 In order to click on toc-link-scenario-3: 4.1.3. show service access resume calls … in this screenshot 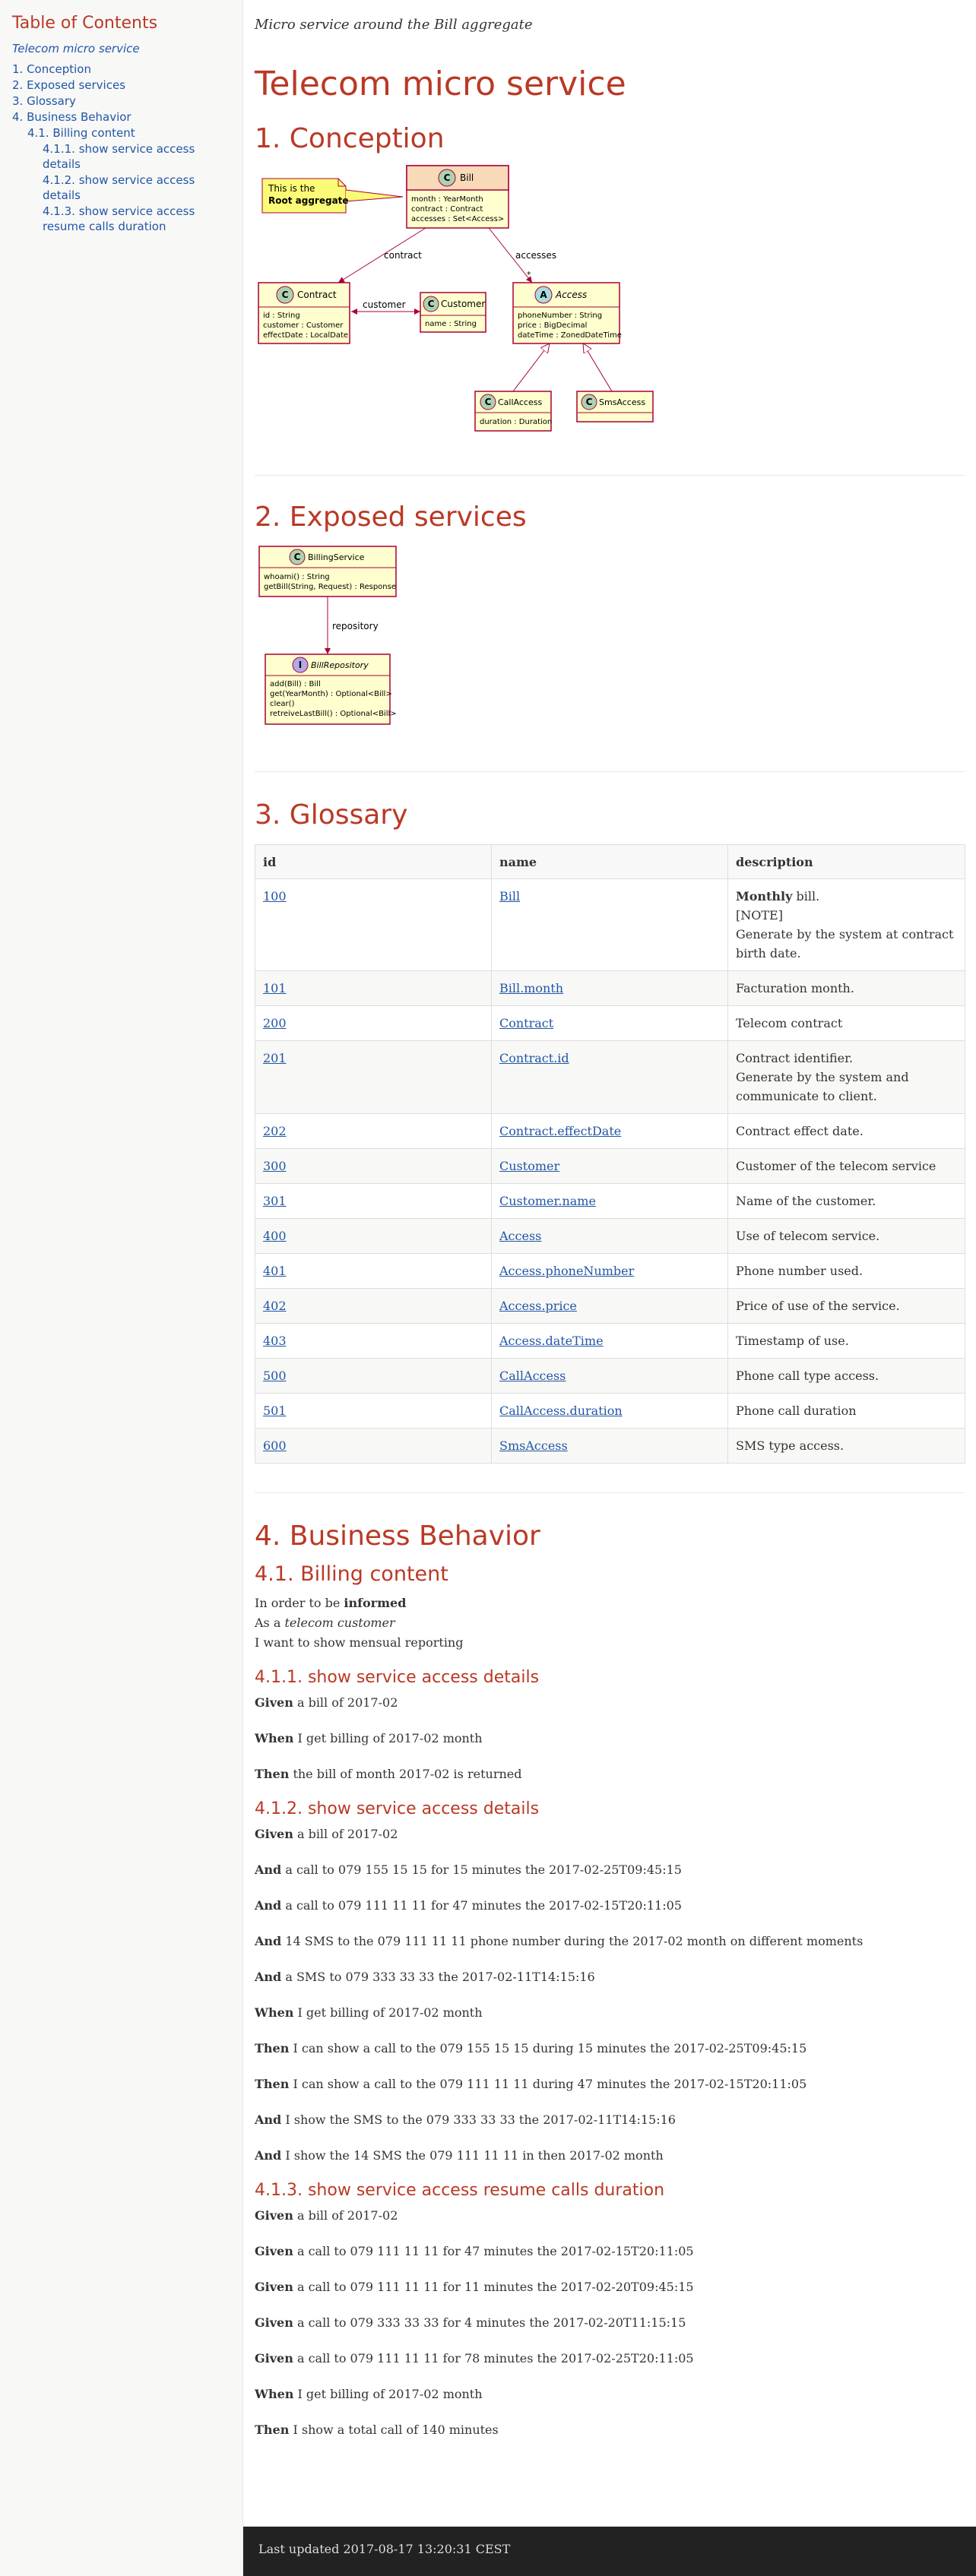, I will do `click(121, 219)`.